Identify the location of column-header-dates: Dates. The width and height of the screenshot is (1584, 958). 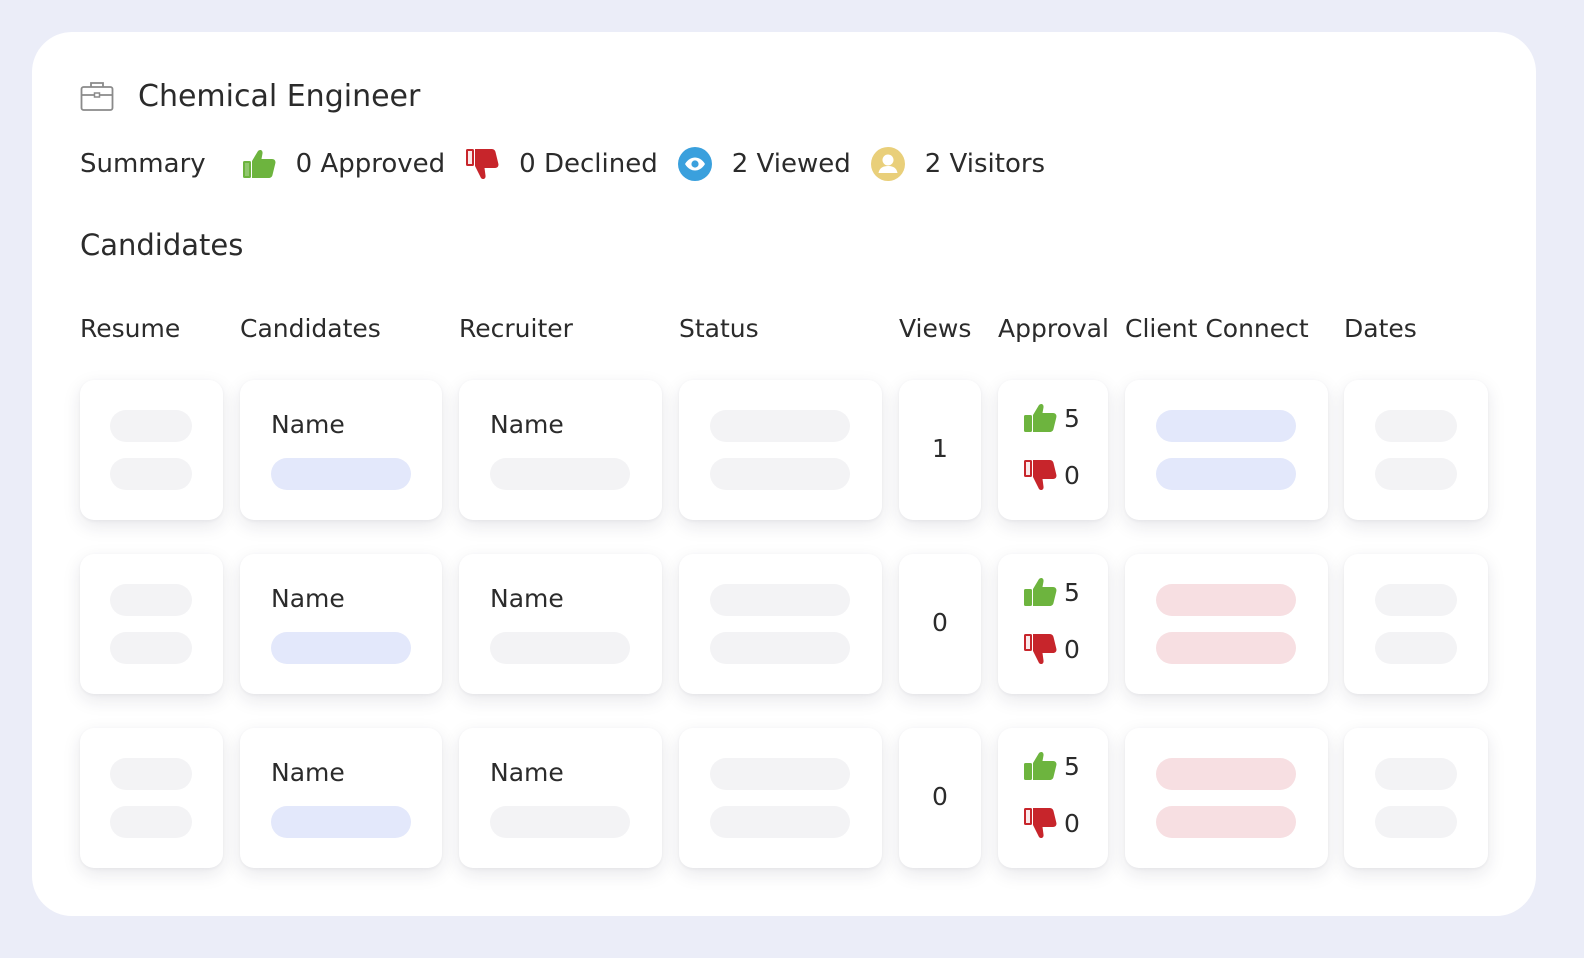
(1380, 328).